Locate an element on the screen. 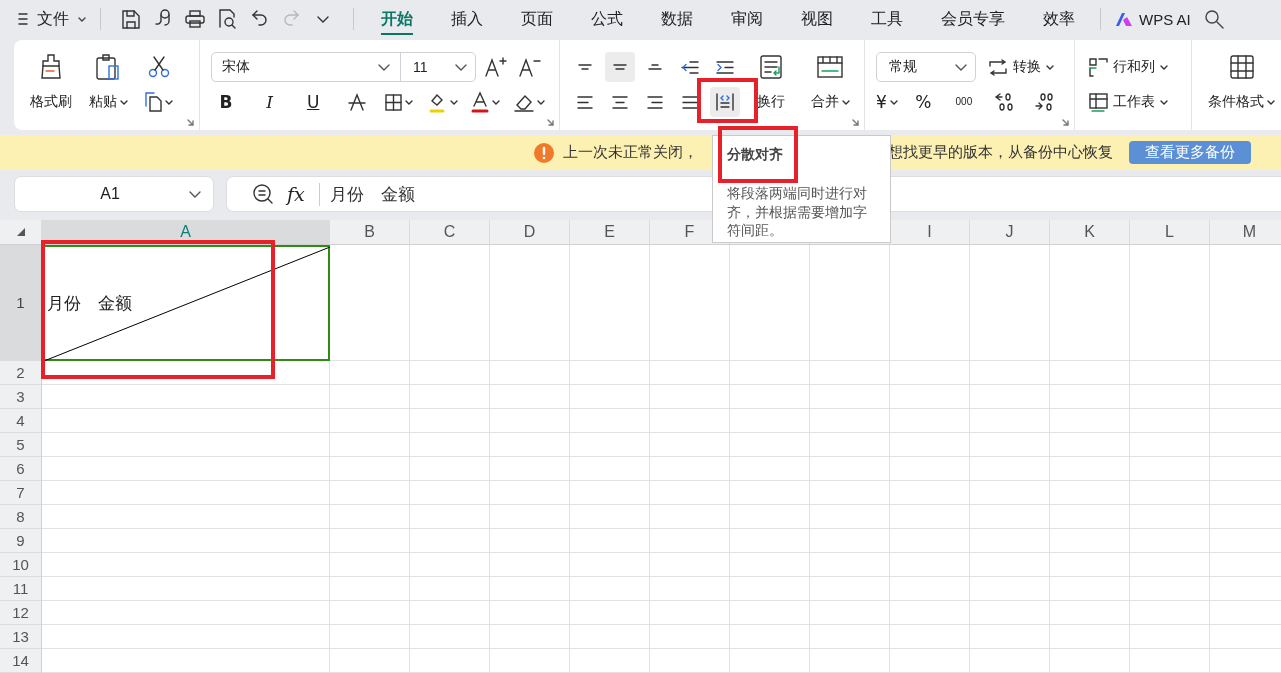 The width and height of the screenshot is (1281, 673). align-distribute-button is located at coordinates (725, 102).